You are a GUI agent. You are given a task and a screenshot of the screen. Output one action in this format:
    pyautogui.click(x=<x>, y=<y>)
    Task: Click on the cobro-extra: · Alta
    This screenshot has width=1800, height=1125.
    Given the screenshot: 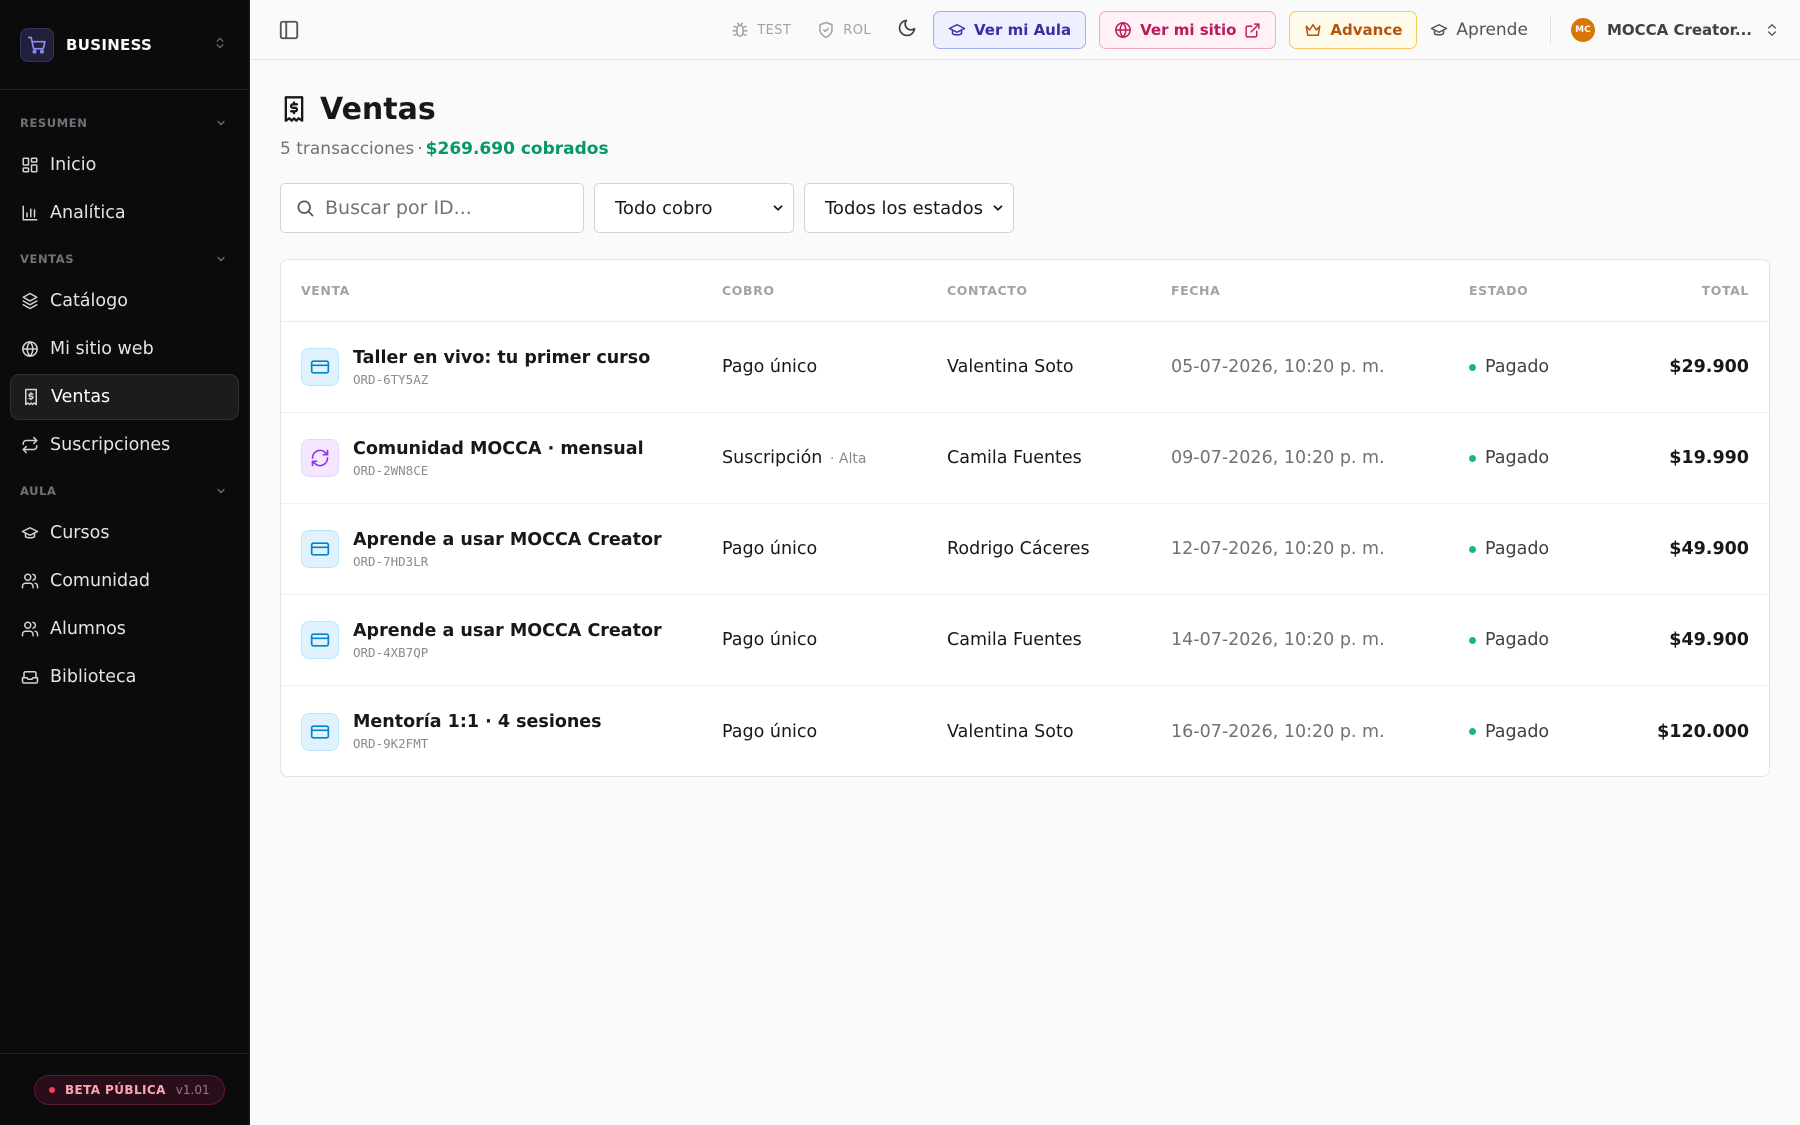 What is the action you would take?
    pyautogui.click(x=848, y=459)
    